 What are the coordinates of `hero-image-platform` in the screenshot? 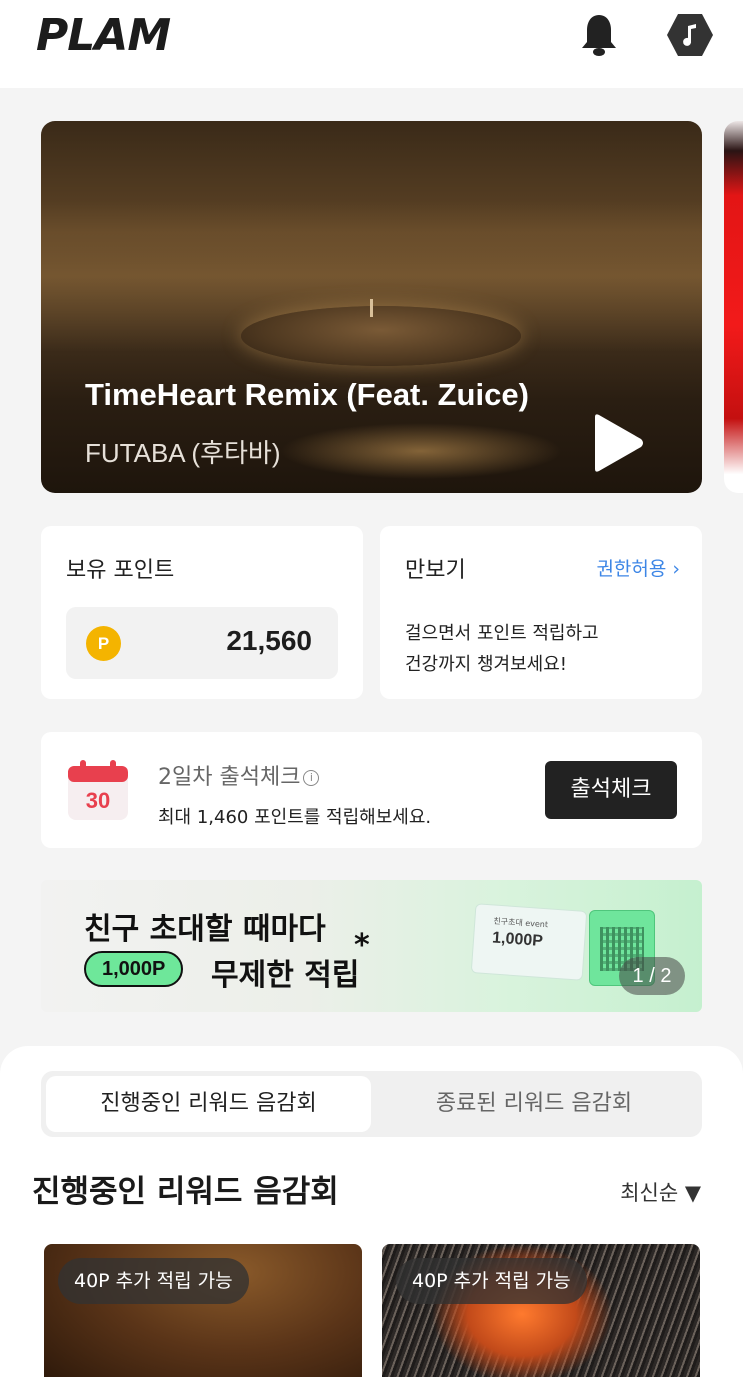 It's located at (381, 336).